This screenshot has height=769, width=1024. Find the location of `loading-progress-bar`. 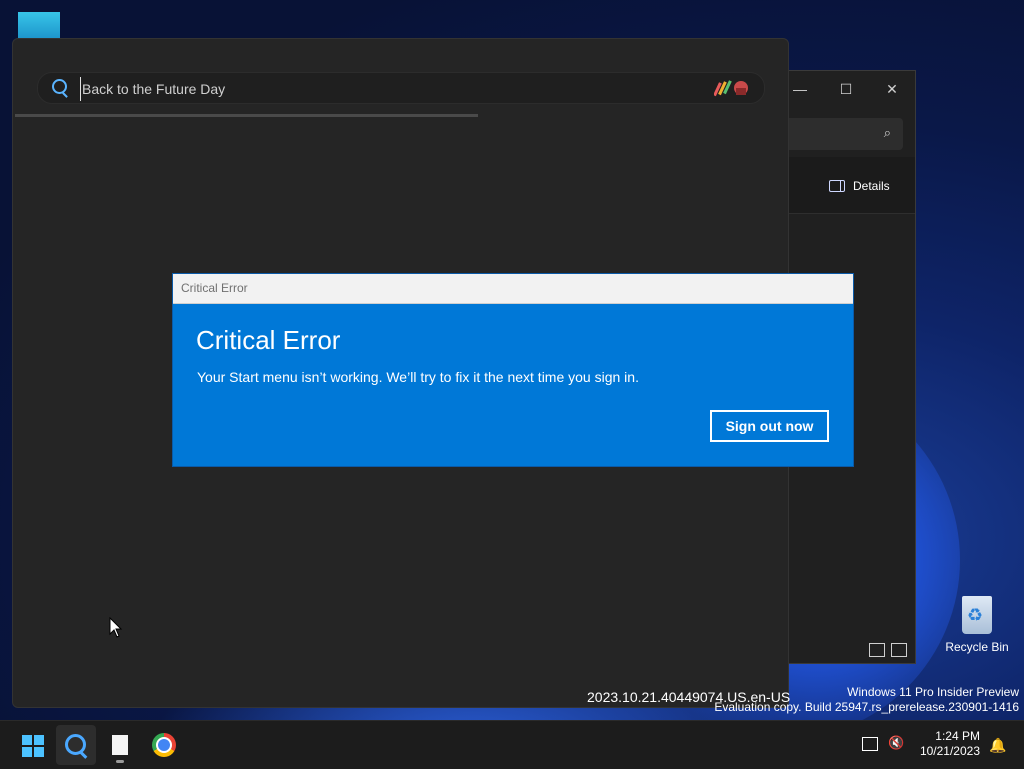

loading-progress-bar is located at coordinates (246, 115).